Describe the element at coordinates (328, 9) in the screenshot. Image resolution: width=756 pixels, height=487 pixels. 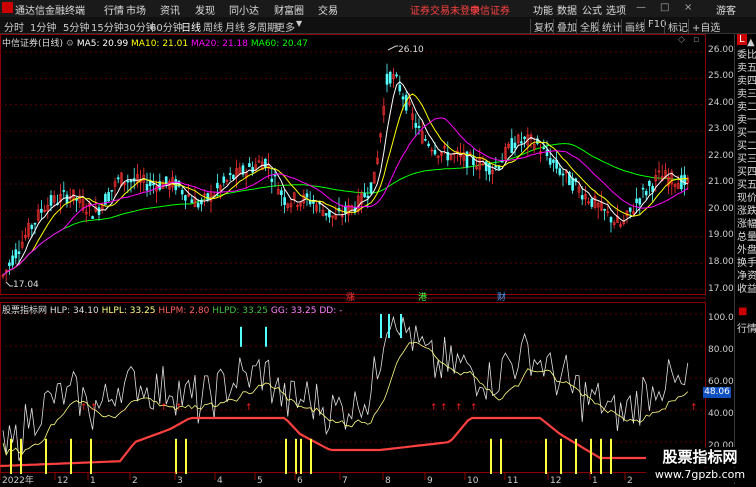
I see `menu-item-trade: 交易` at that location.